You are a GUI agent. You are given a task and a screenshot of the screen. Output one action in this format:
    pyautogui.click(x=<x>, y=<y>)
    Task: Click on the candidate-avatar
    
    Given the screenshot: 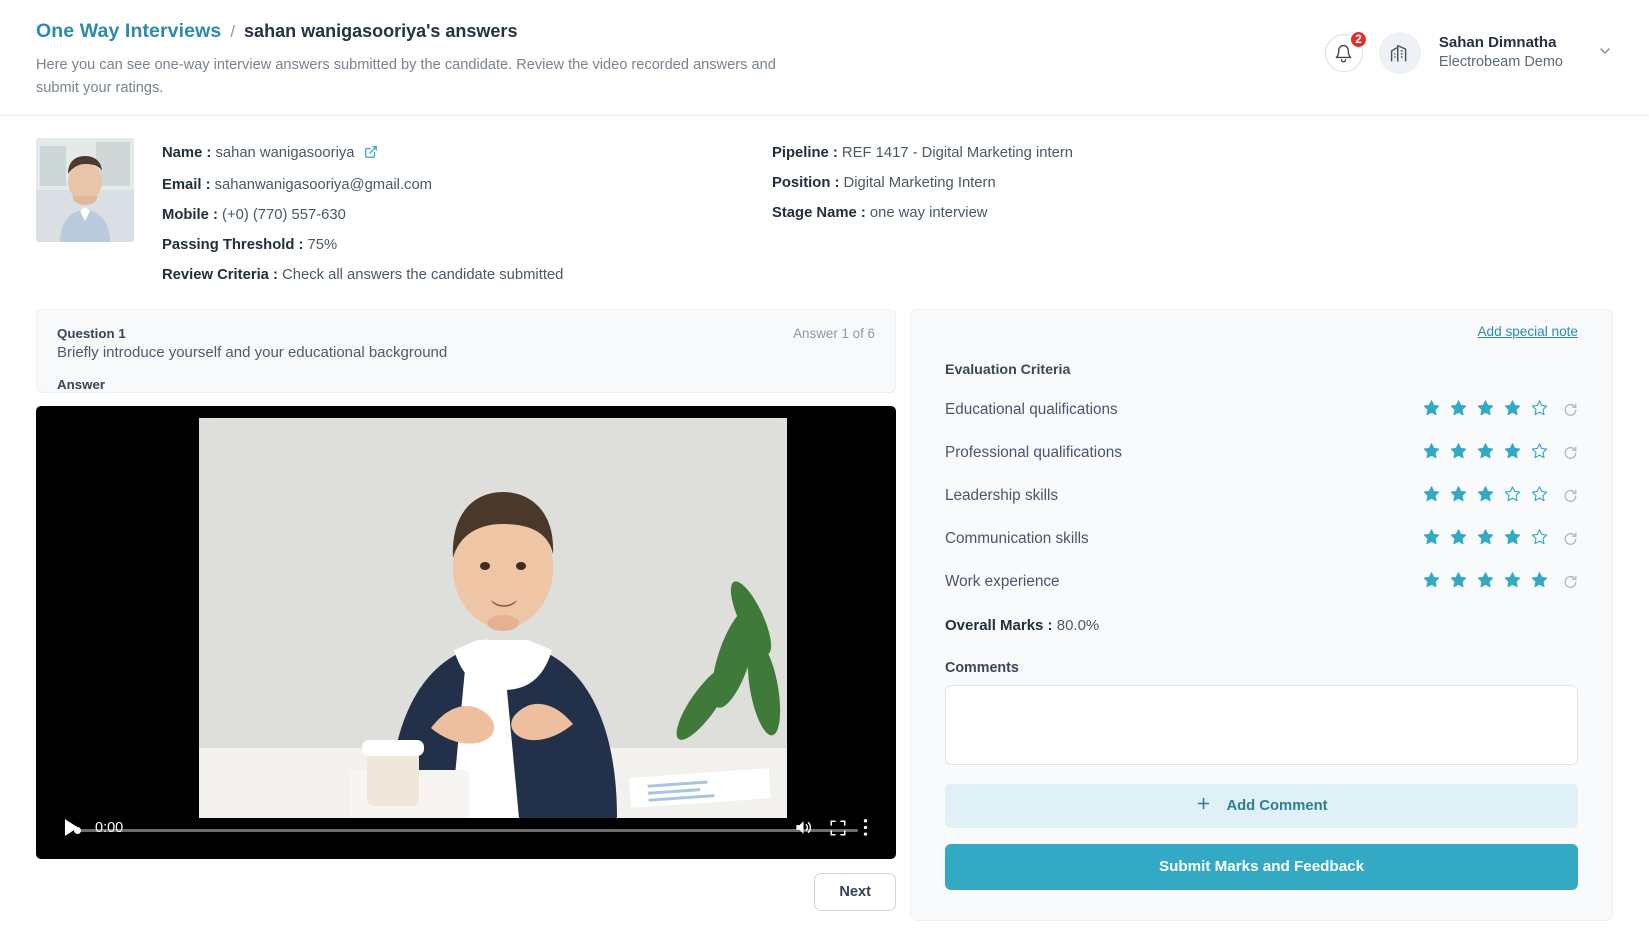 What is the action you would take?
    pyautogui.click(x=85, y=190)
    